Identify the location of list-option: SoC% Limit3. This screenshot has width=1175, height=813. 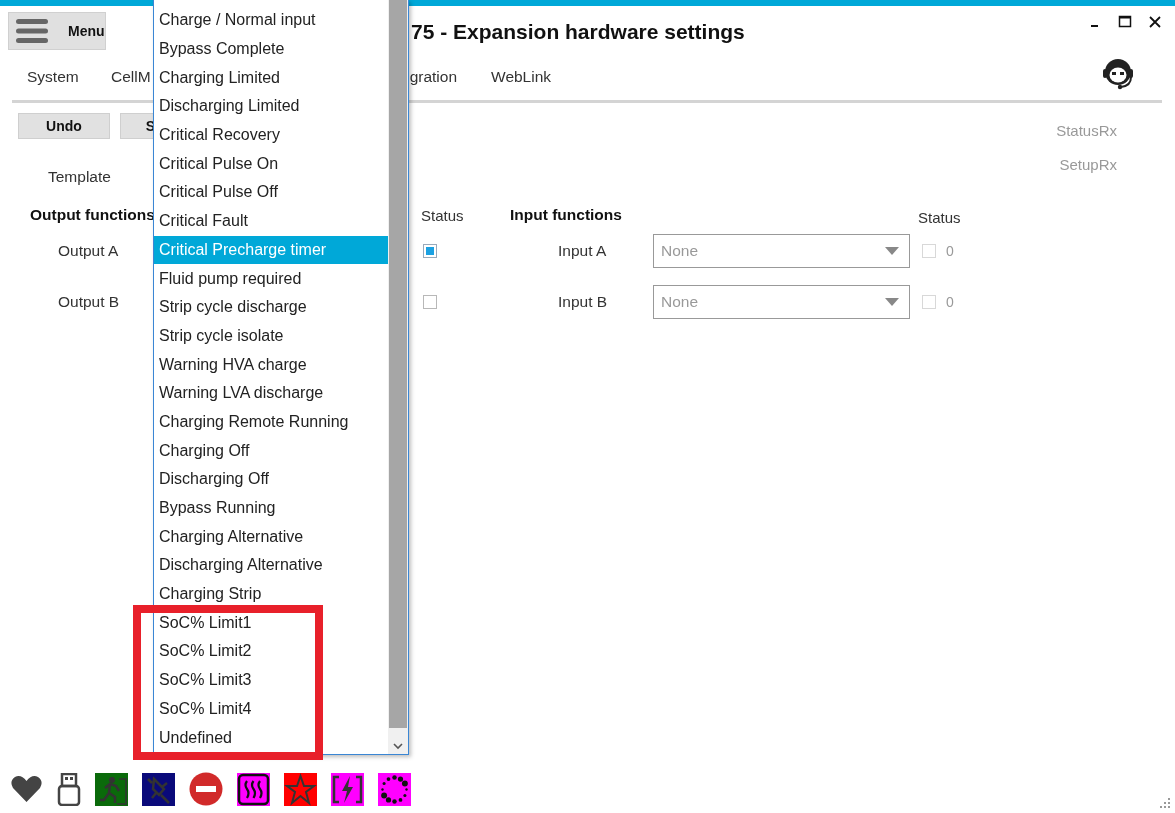
(271, 680).